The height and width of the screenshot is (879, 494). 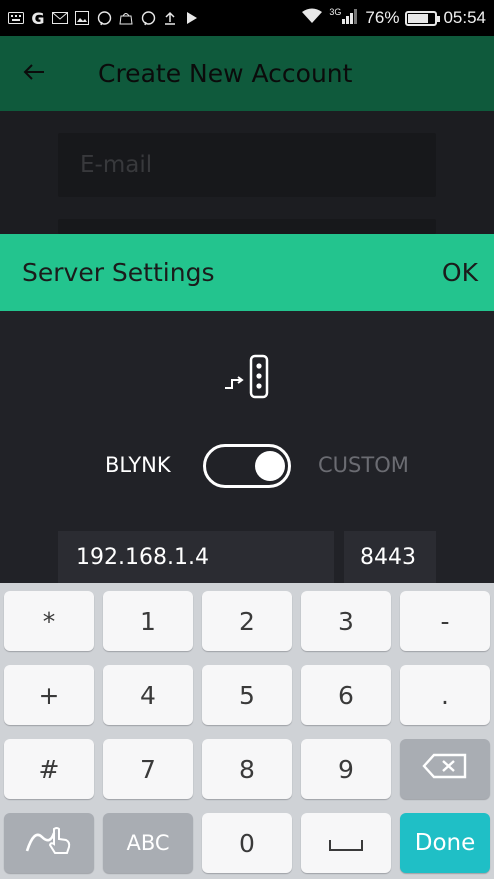 I want to click on backspace-icon, so click(x=445, y=769).